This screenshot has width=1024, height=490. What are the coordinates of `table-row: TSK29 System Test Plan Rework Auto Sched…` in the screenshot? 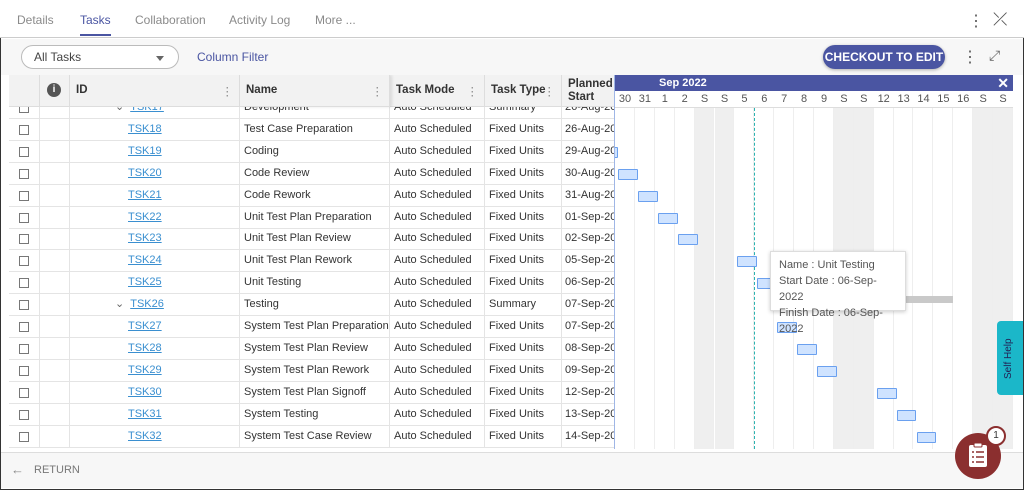 It's located at (311, 370).